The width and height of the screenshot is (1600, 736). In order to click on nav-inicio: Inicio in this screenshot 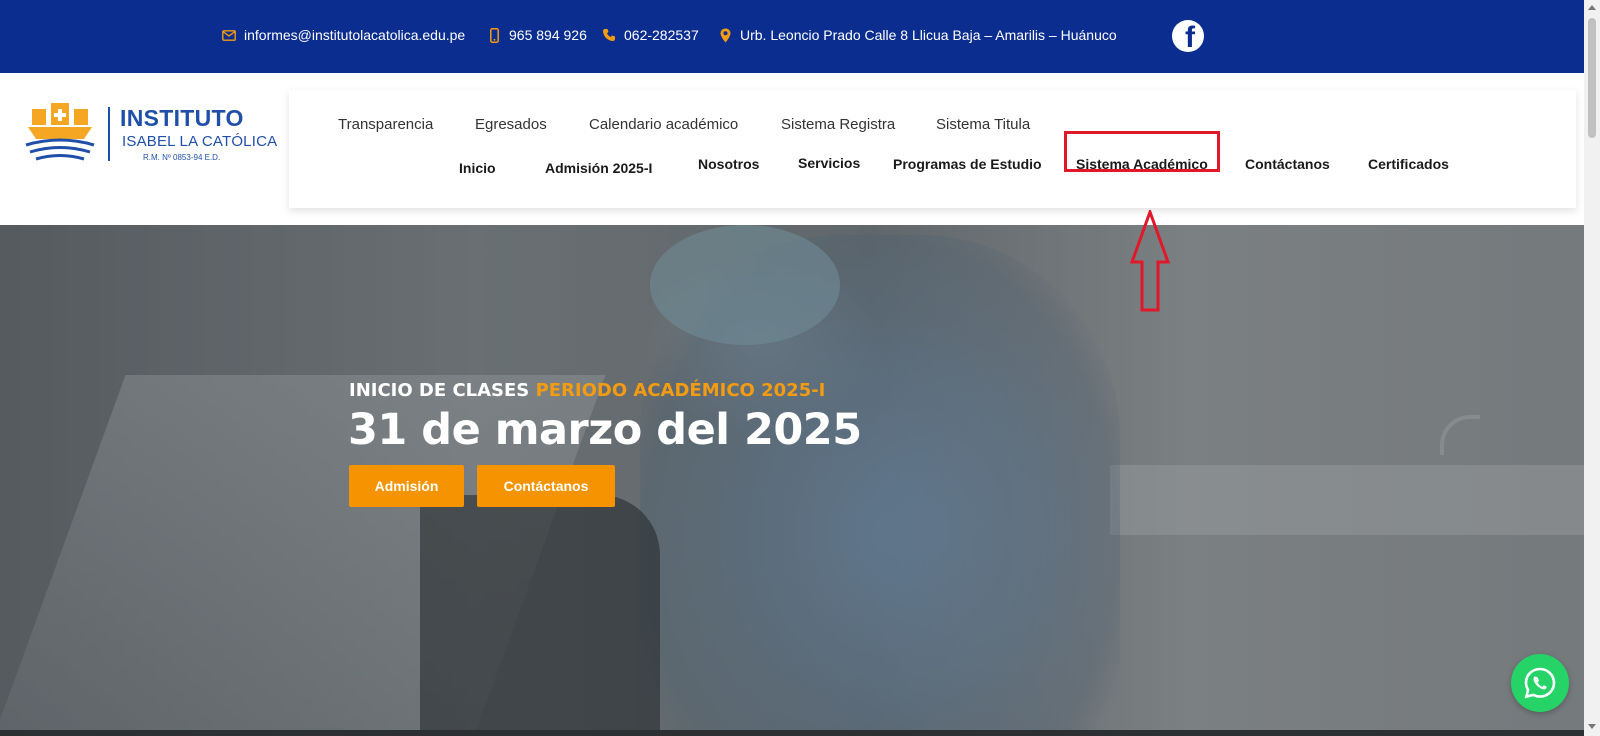, I will do `click(477, 168)`.